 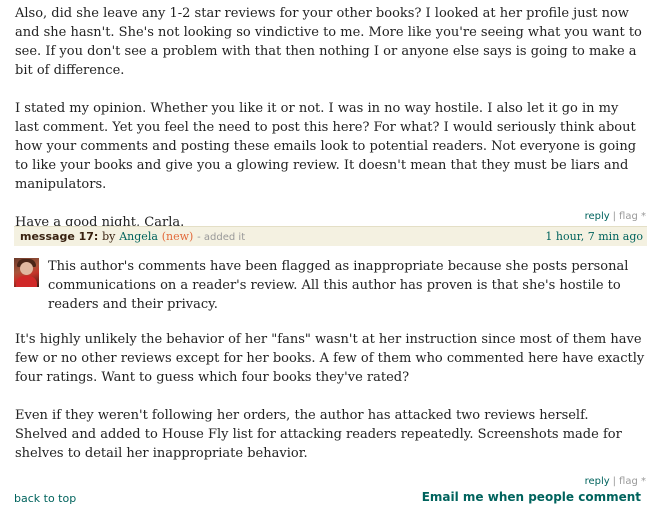 I want to click on shelf-status: - added it, so click(x=221, y=237).